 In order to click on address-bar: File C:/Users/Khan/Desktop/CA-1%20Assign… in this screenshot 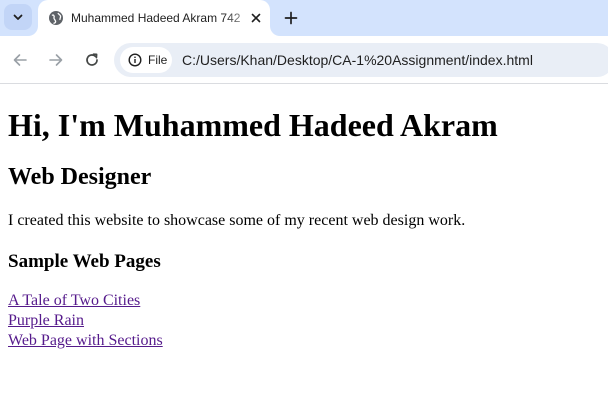, I will do `click(361, 60)`.